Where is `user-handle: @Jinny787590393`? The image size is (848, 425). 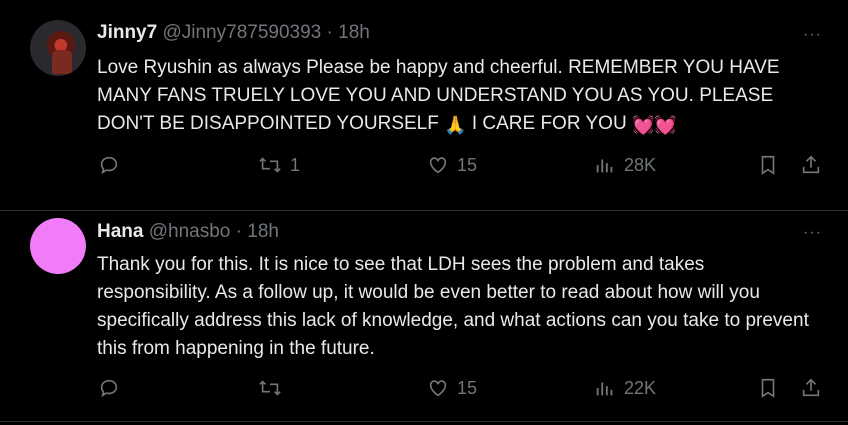
user-handle: @Jinny787590393 is located at coordinates (241, 32).